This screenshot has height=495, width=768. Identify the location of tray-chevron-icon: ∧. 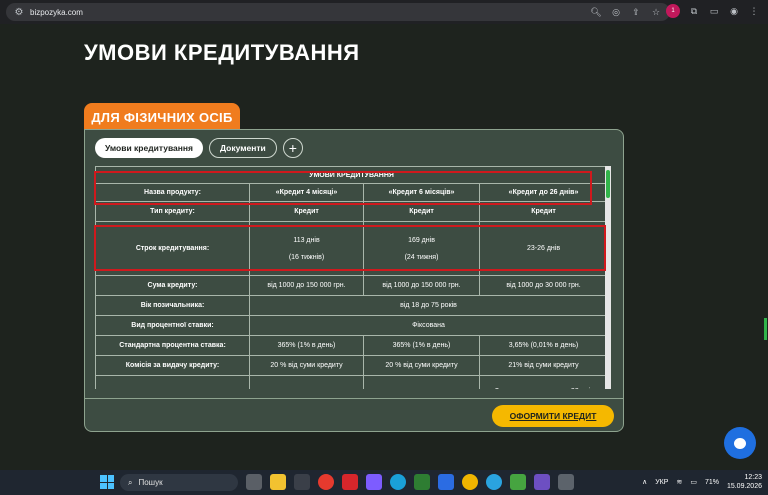
(644, 482).